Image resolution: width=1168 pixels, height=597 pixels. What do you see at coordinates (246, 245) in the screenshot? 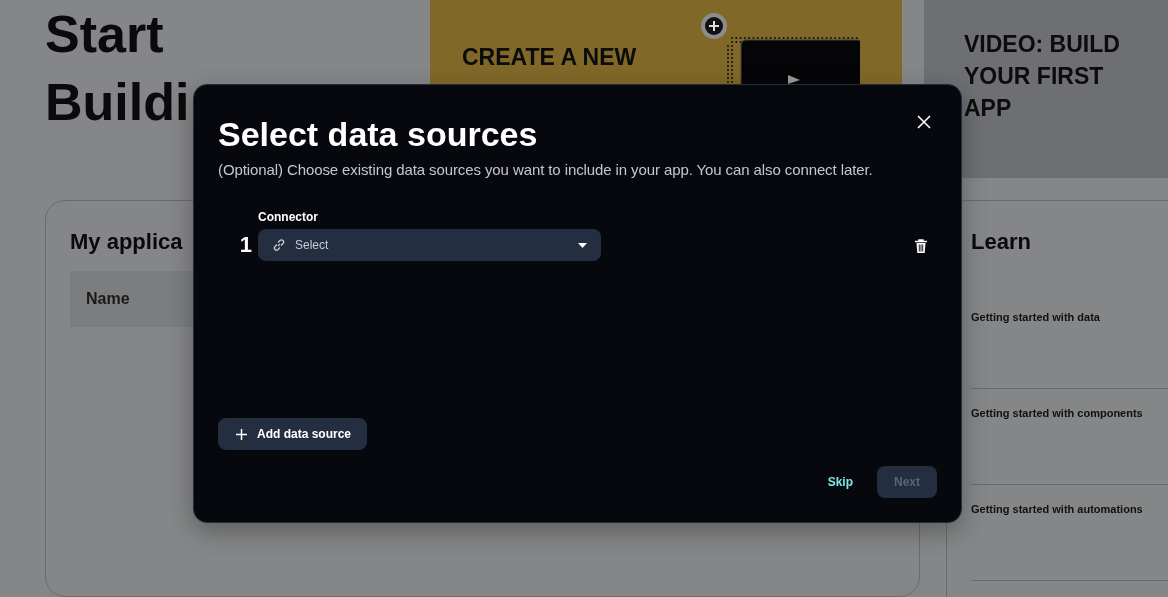
I see `row-number: 1` at bounding box center [246, 245].